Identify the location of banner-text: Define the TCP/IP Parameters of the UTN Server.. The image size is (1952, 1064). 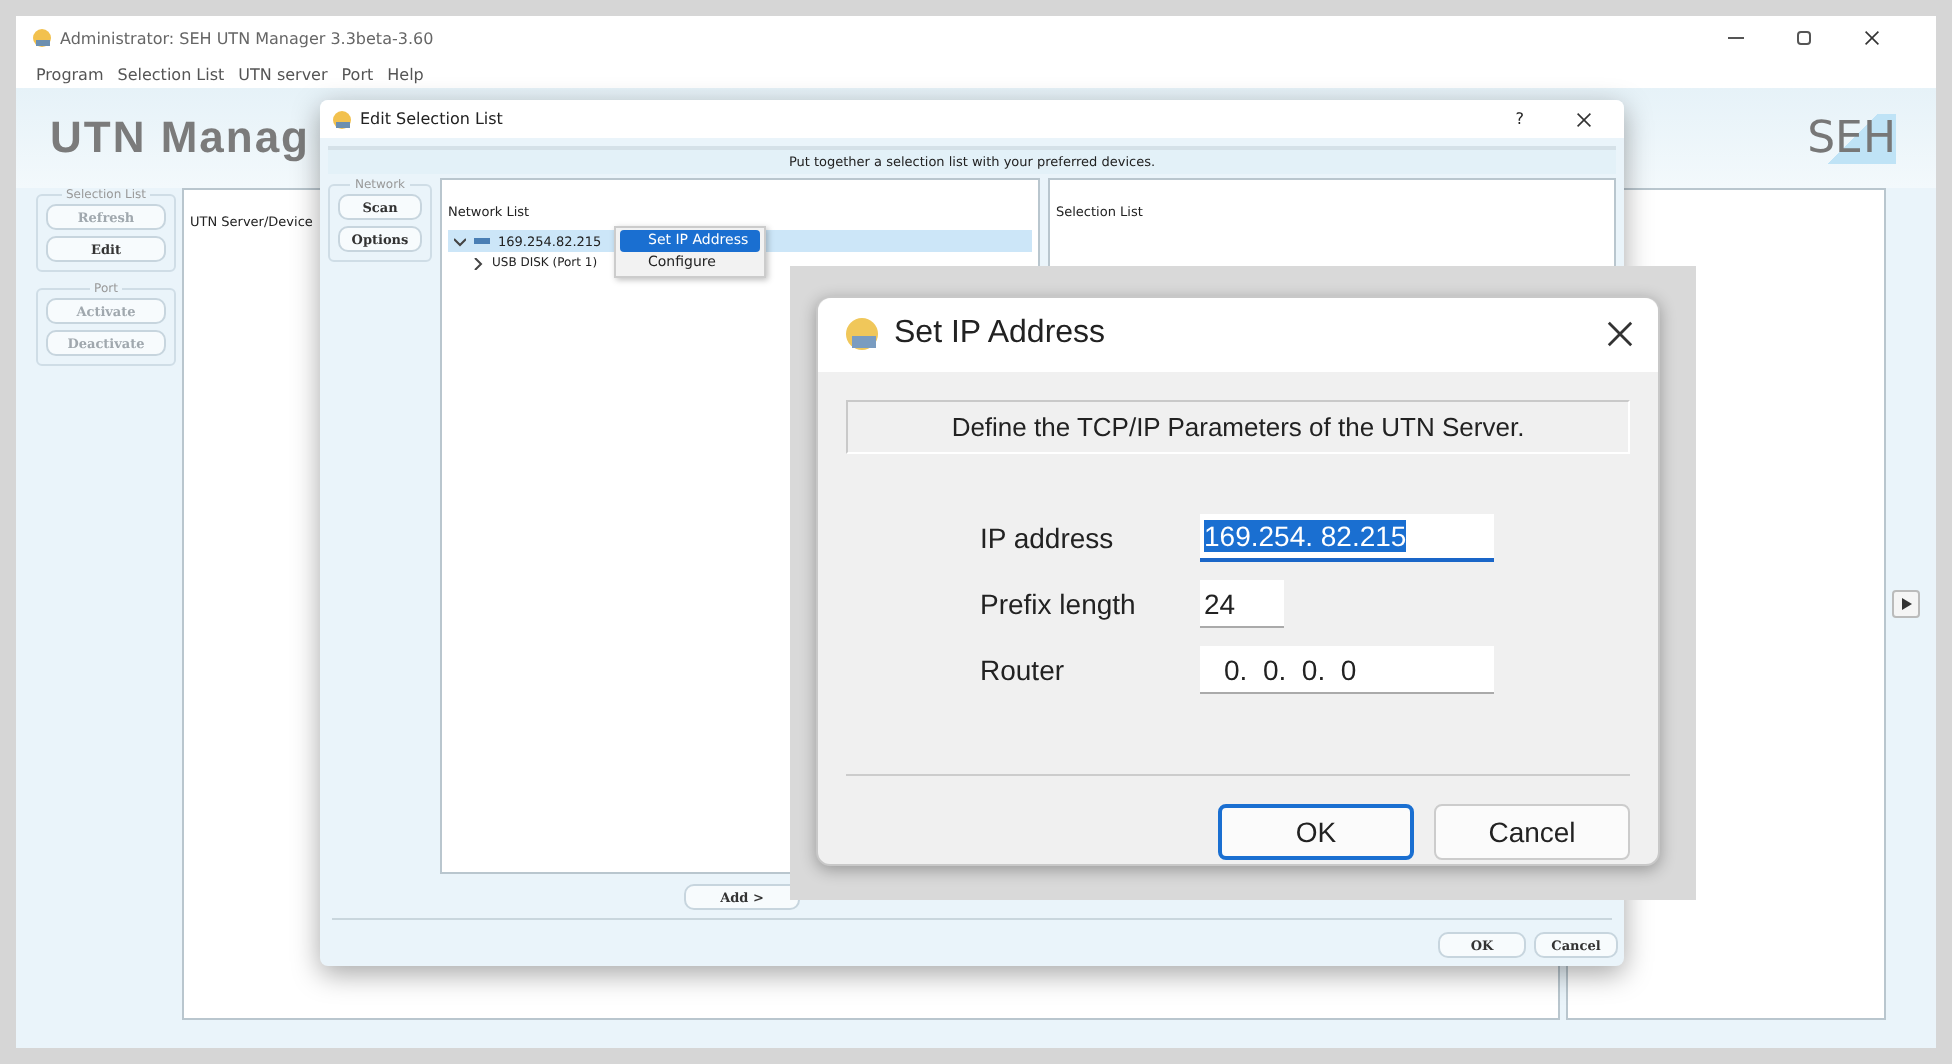
(1238, 426).